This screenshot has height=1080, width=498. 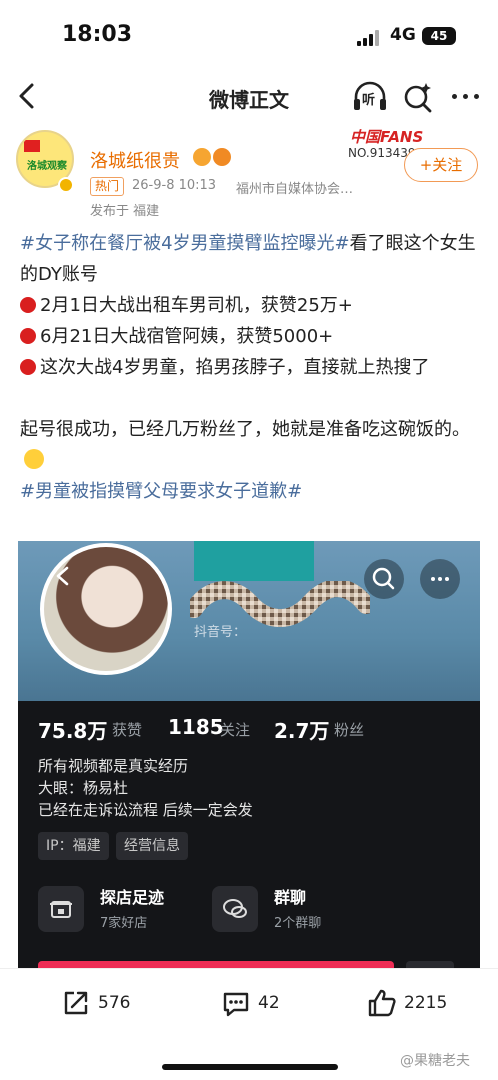 I want to click on bio-line: 大眼：杨易杜, so click(x=83, y=788).